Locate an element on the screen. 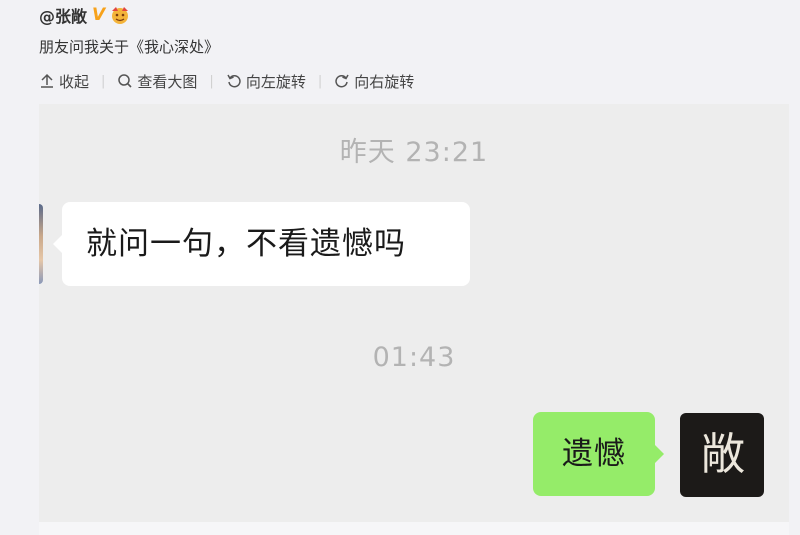 This screenshot has height=535, width=800. rotate-right-label: 向右旋转 is located at coordinates (384, 81).